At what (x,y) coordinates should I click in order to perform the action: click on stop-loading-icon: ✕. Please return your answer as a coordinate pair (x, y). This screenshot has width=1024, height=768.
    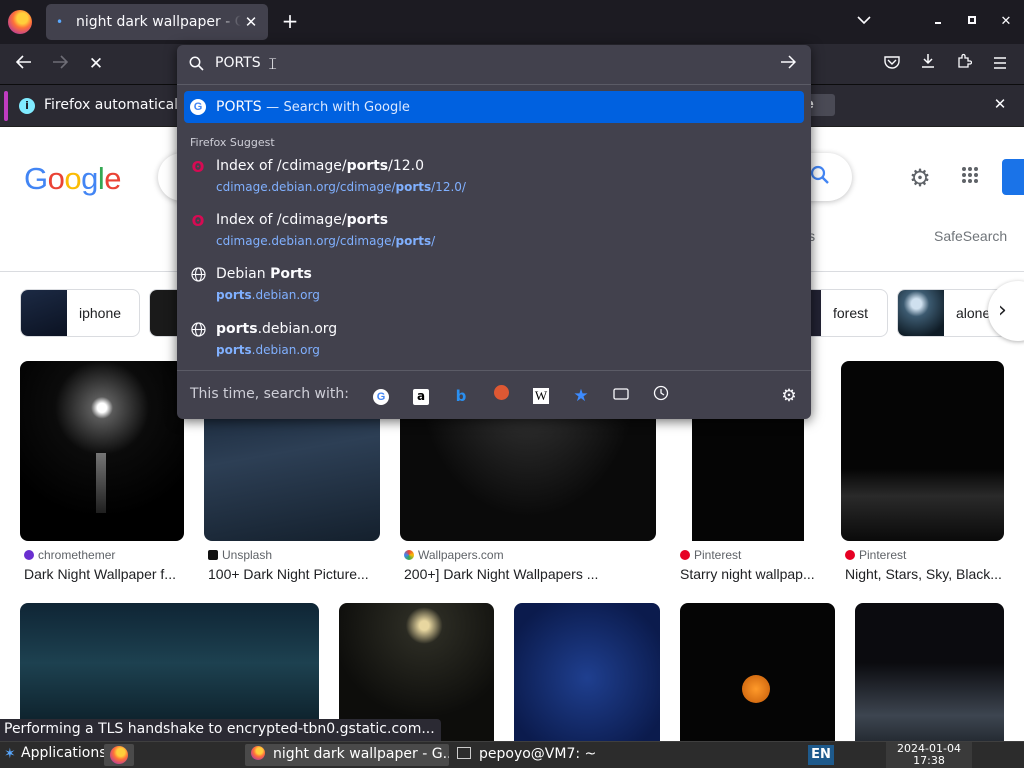
    Looking at the image, I should click on (96, 64).